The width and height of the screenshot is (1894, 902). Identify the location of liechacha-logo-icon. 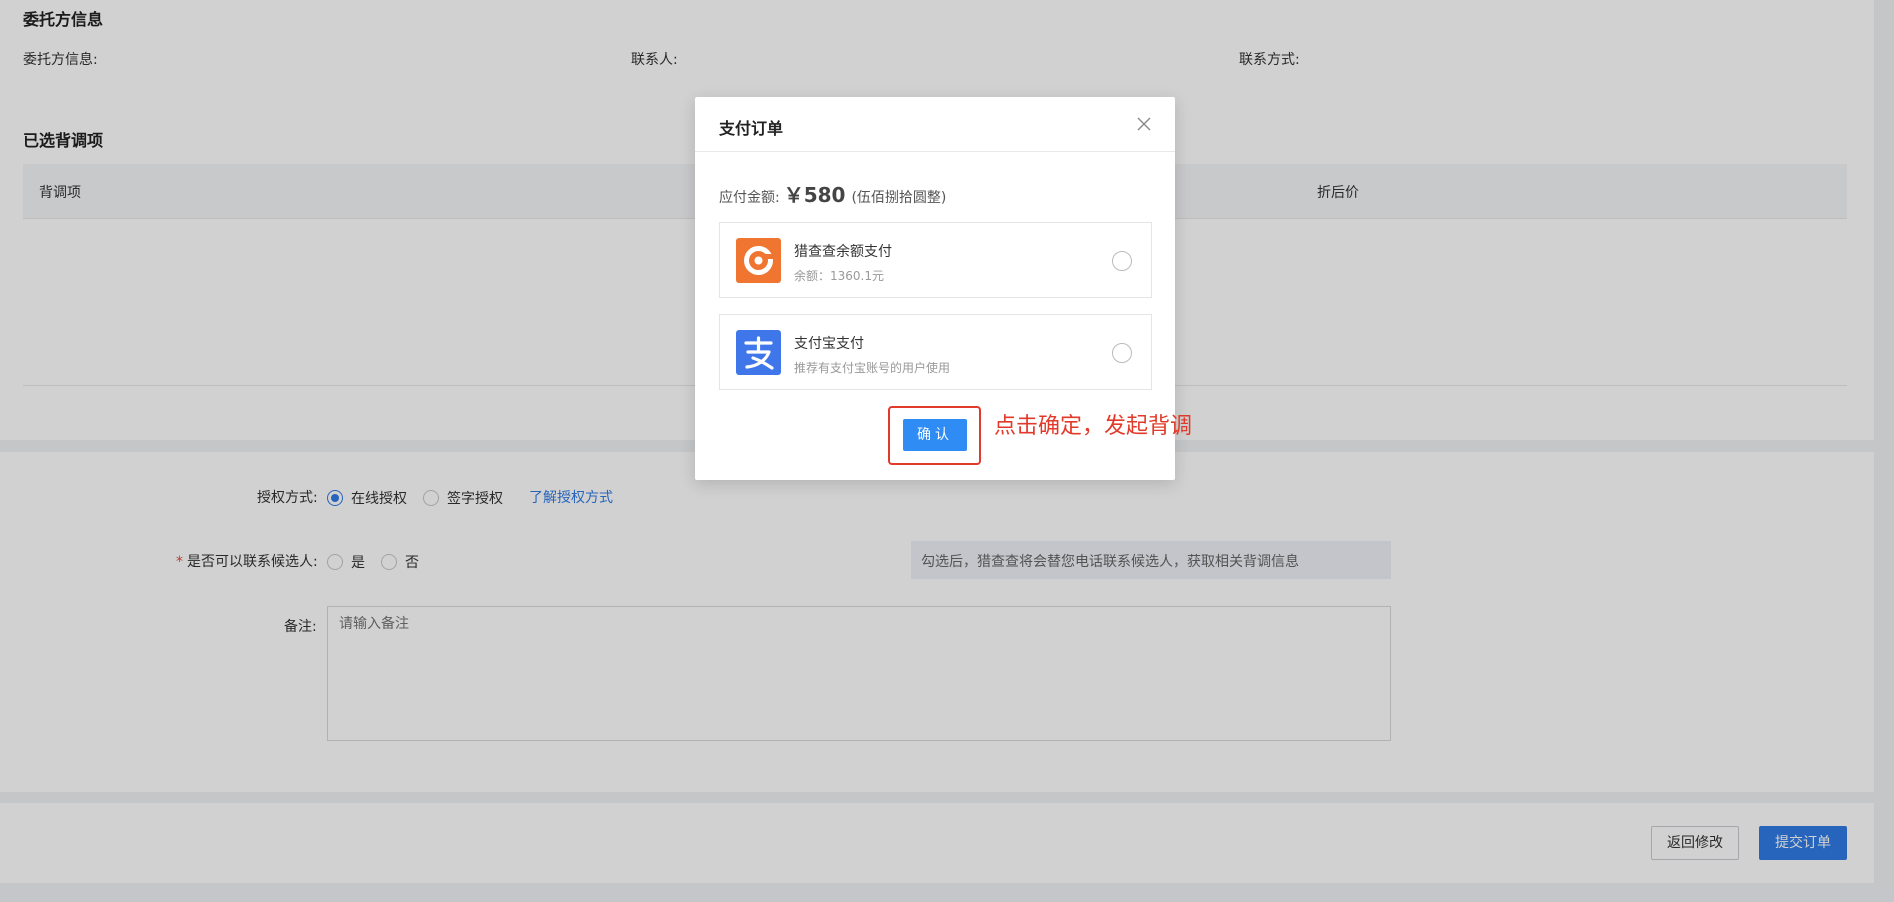
(758, 260).